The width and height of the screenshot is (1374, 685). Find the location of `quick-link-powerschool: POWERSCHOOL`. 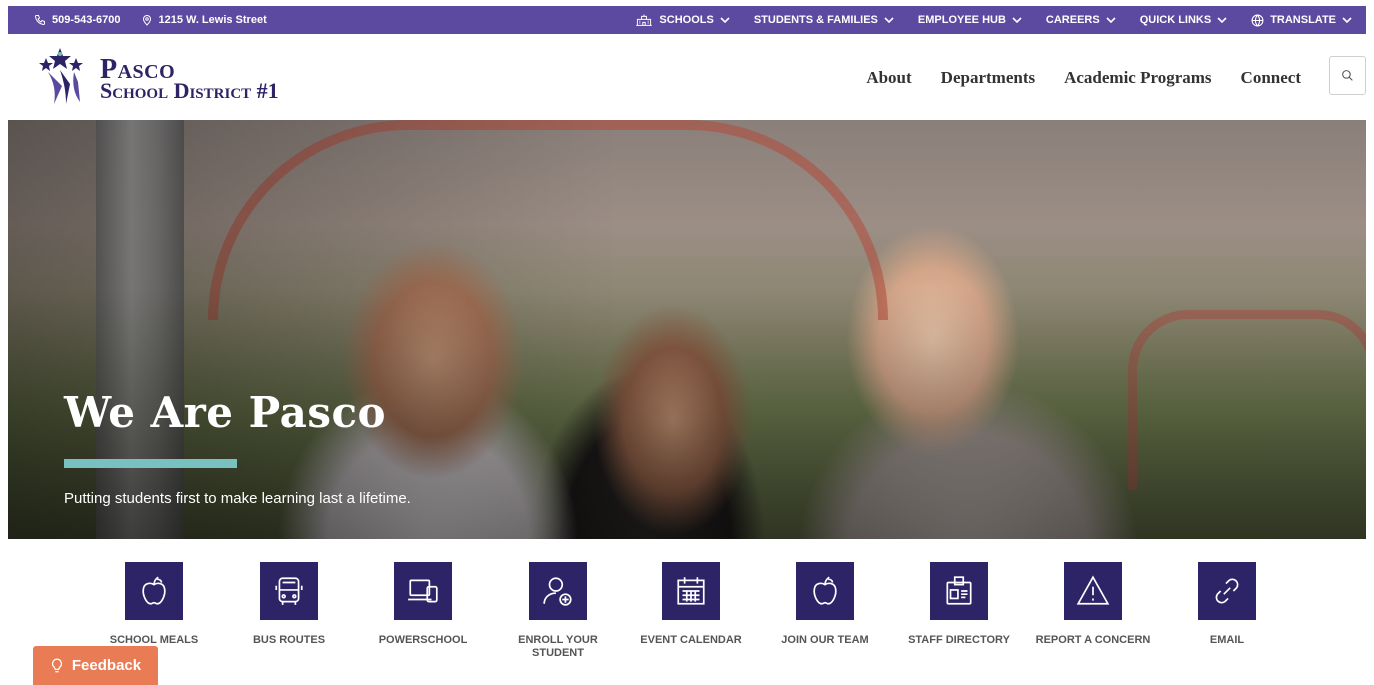

quick-link-powerschool: POWERSCHOOL is located at coordinates (423, 604).